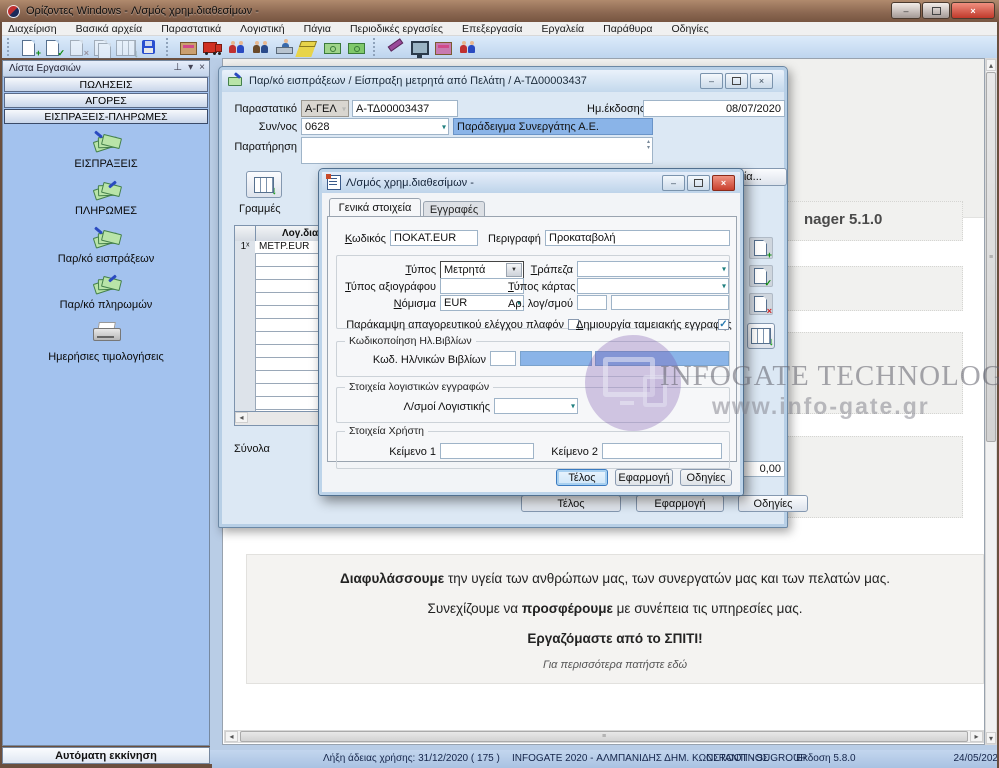 Image resolution: width=999 pixels, height=768 pixels. I want to click on delete-document-icon: ×, so click(78, 48).